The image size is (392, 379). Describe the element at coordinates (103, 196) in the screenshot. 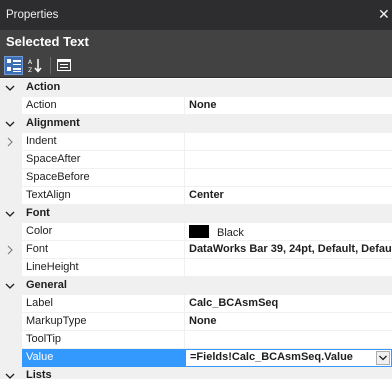

I see `property-name: TextAlign` at that location.